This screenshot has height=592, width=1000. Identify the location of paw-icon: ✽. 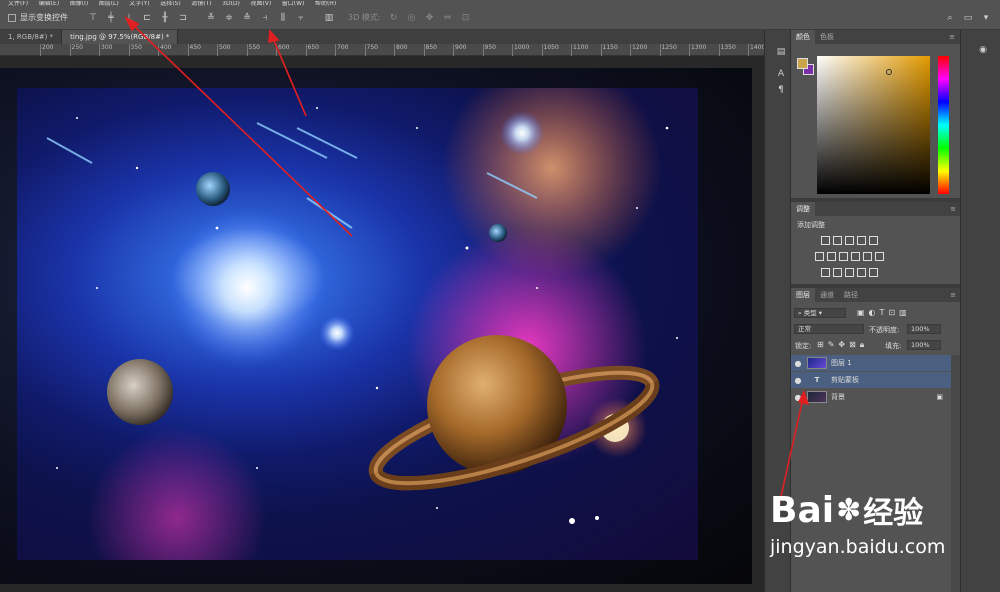
(849, 510).